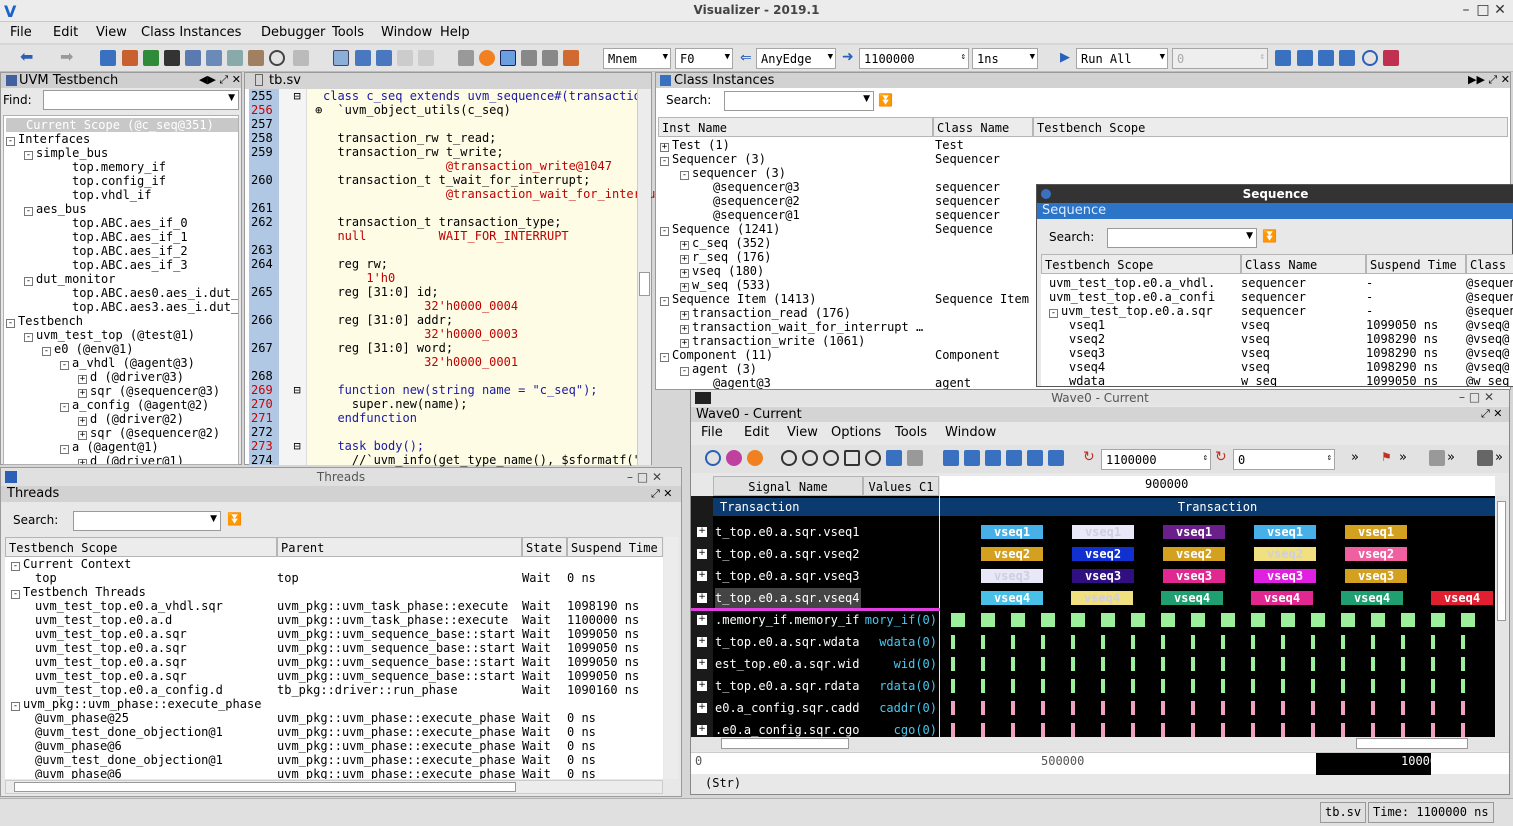  What do you see at coordinates (122, 237) in the screenshot?
I see `tree-row: top.ABC.aes_if_1` at bounding box center [122, 237].